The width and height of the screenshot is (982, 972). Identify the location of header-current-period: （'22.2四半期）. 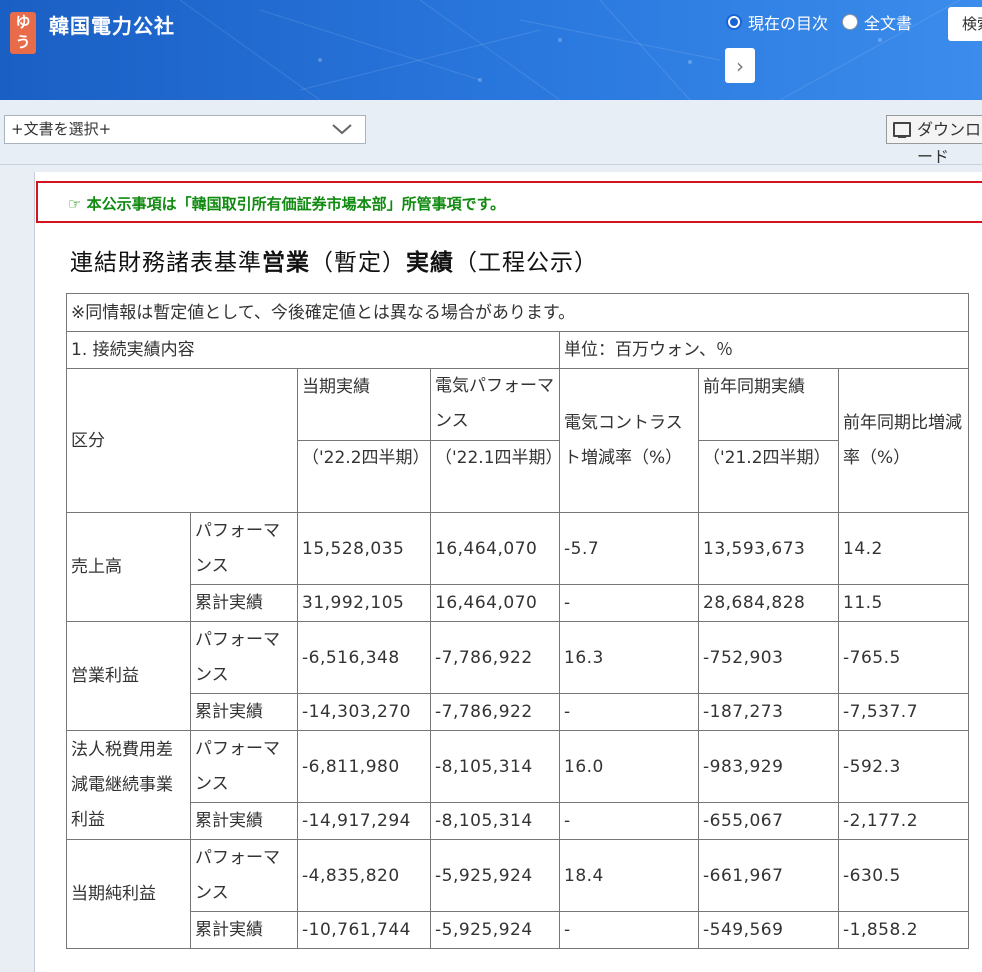
(364, 476).